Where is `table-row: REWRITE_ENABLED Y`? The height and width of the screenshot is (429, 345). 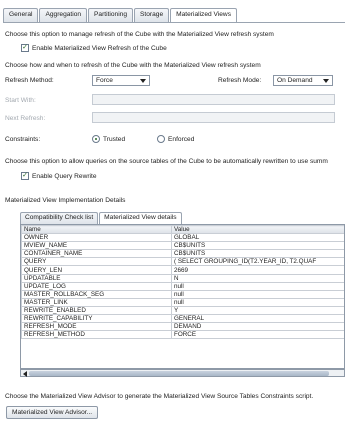 table-row: REWRITE_ENABLED Y is located at coordinates (182, 310).